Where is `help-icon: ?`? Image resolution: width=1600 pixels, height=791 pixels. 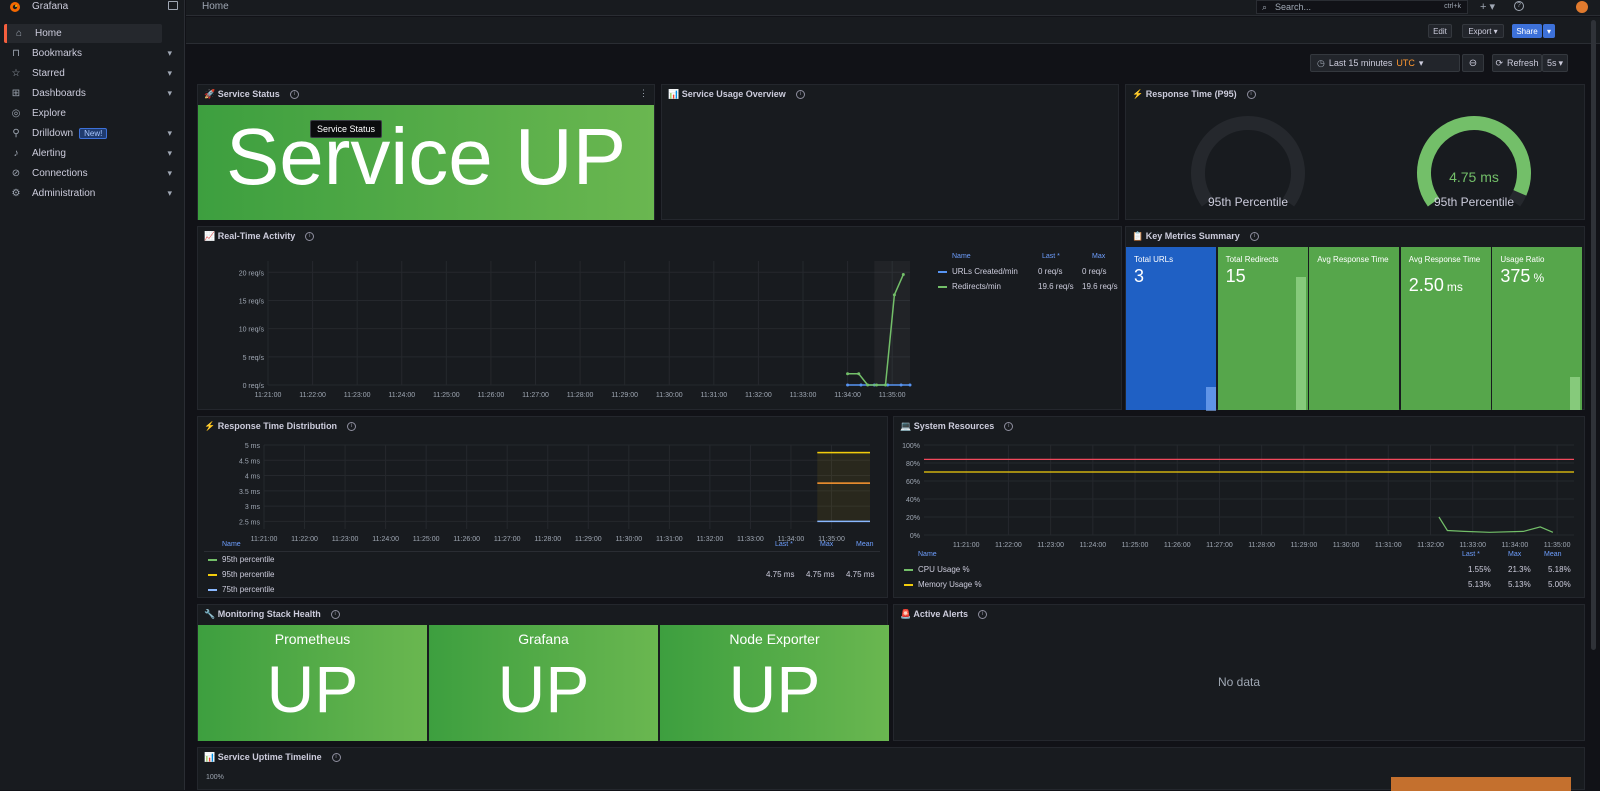 help-icon: ? is located at coordinates (1519, 6).